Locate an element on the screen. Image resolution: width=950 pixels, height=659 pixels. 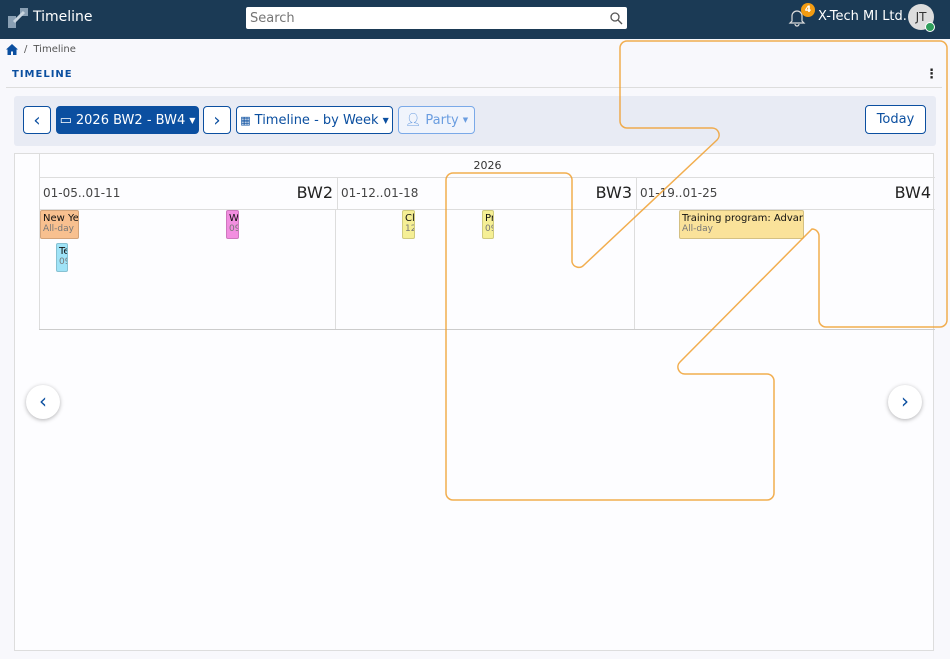
app-logo-icon is located at coordinates (18, 18).